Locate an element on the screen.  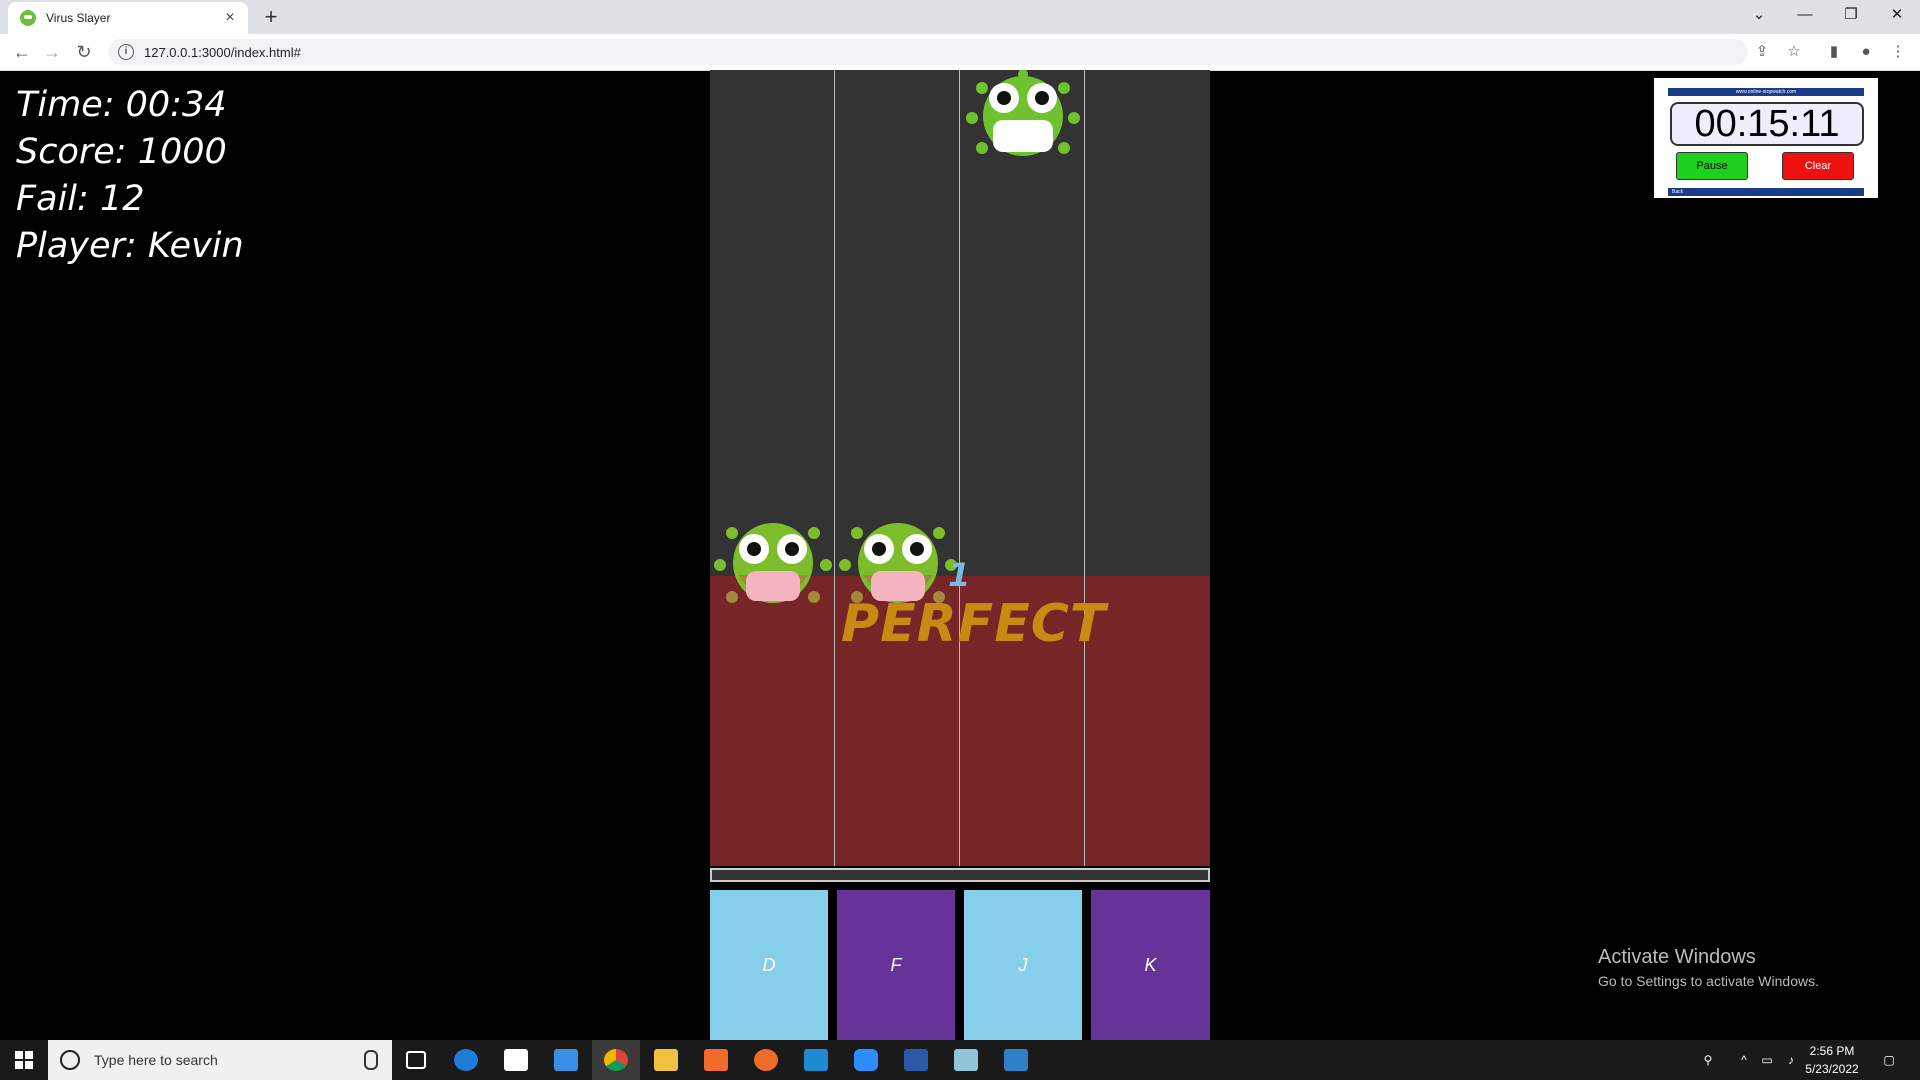
new-tab-button: + is located at coordinates (271, 17).